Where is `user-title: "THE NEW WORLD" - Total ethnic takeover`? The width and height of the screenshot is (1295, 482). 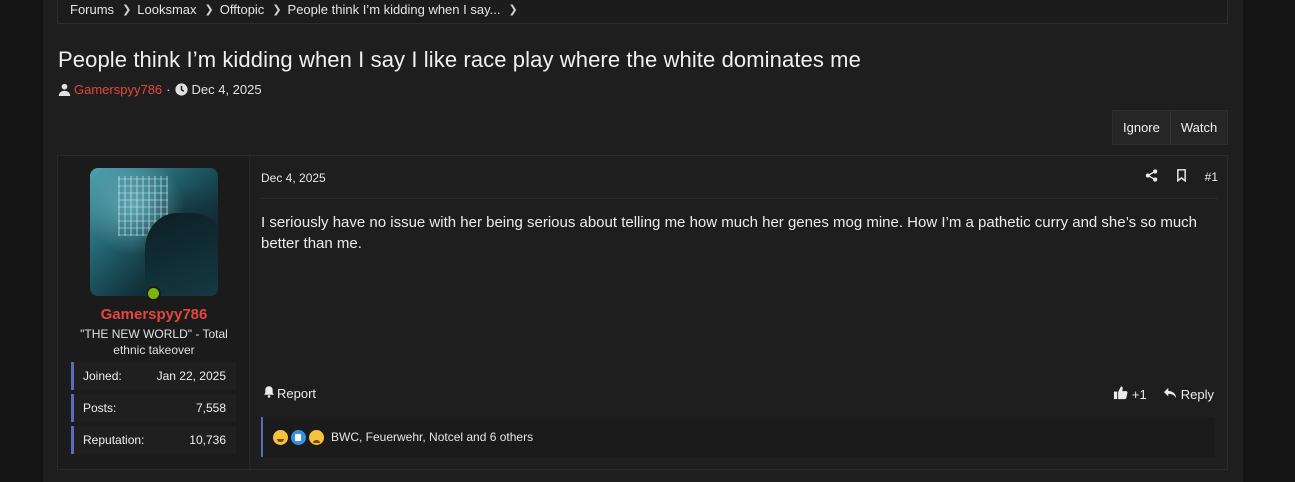 user-title: "THE NEW WORLD" - Total ethnic takeover is located at coordinates (154, 342).